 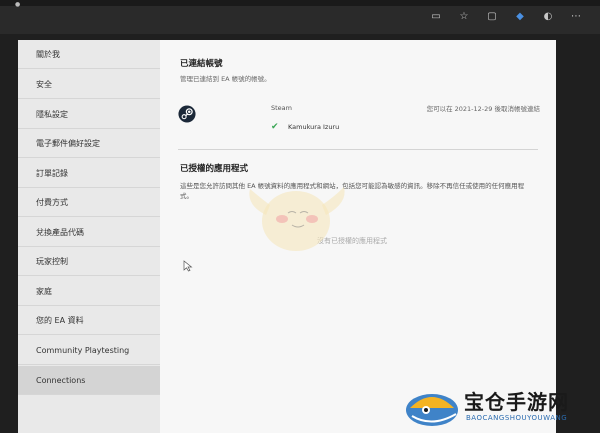 I want to click on sidebar-item-privacy: 隱私設定, so click(x=89, y=114).